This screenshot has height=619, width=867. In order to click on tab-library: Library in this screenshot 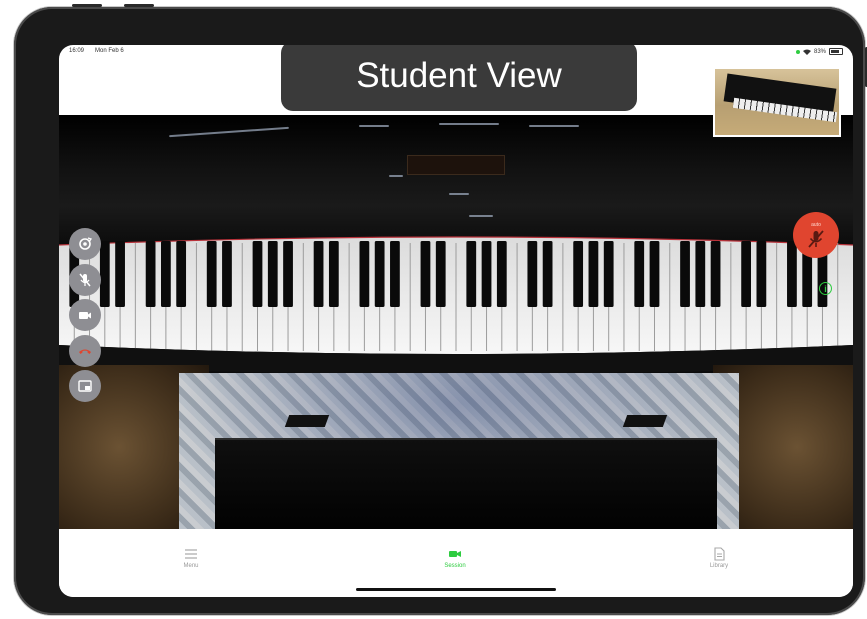, I will do `click(719, 558)`.